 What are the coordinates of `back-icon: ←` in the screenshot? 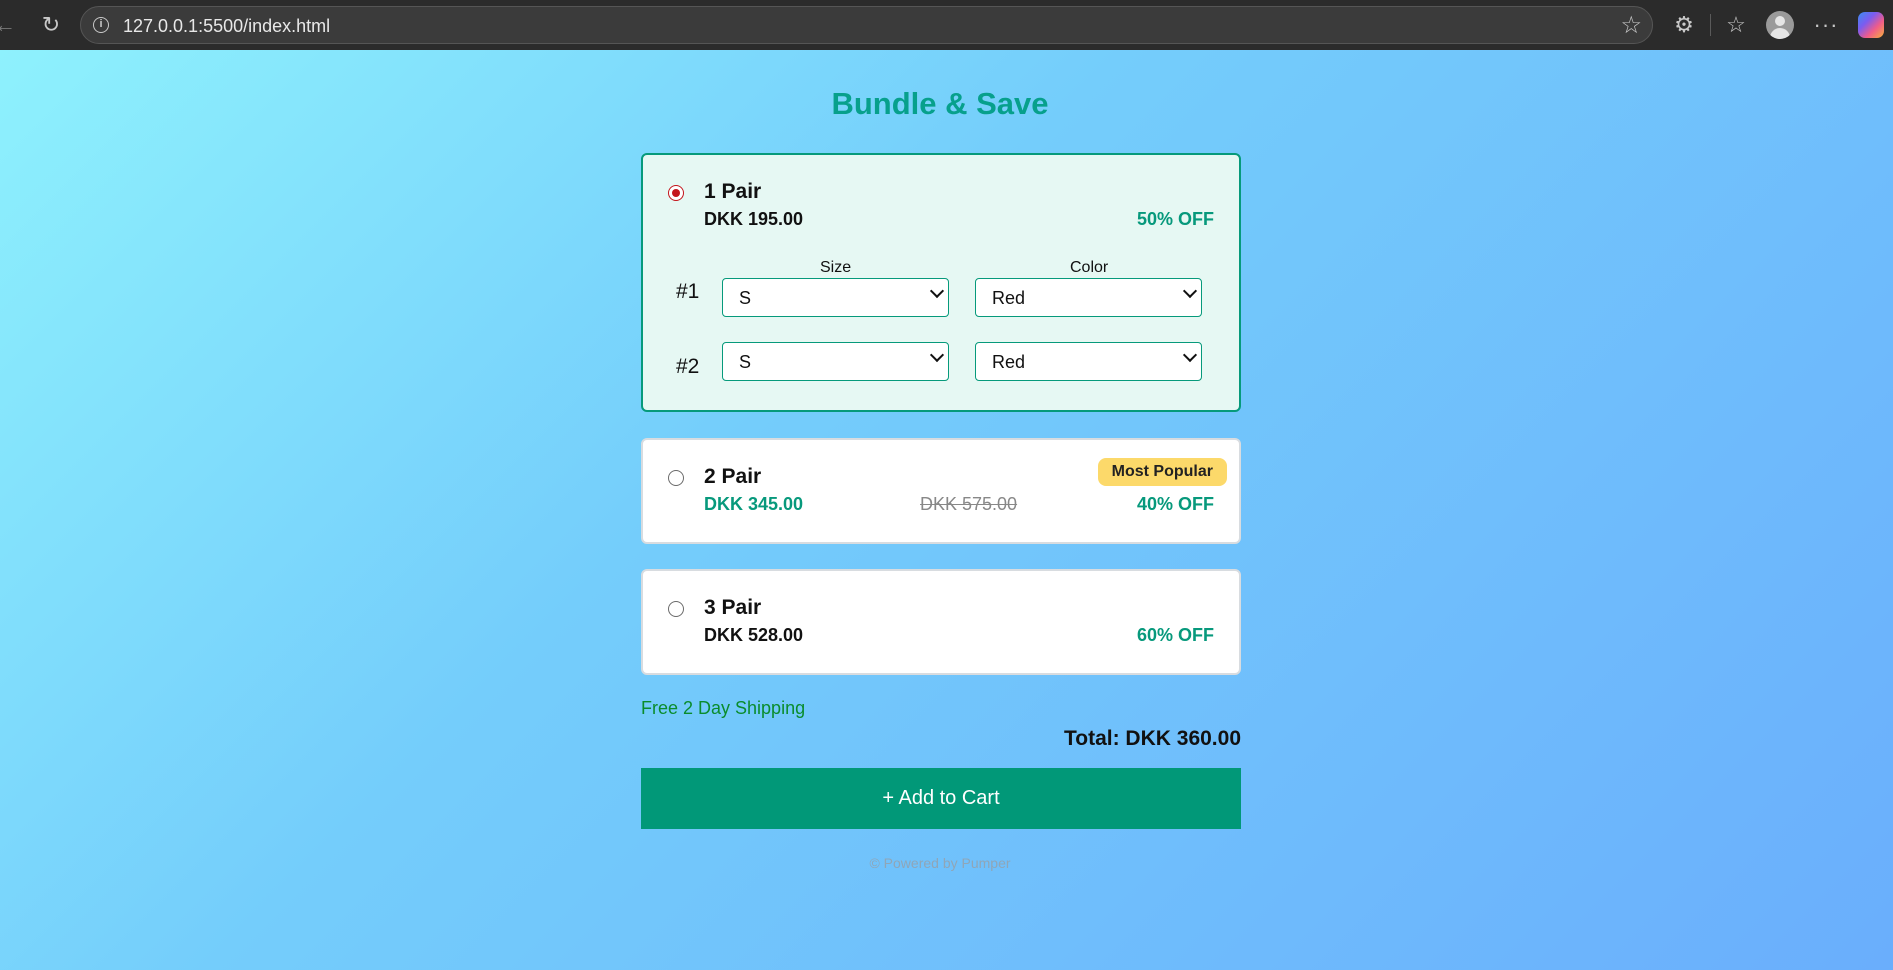 It's located at (10, 25).